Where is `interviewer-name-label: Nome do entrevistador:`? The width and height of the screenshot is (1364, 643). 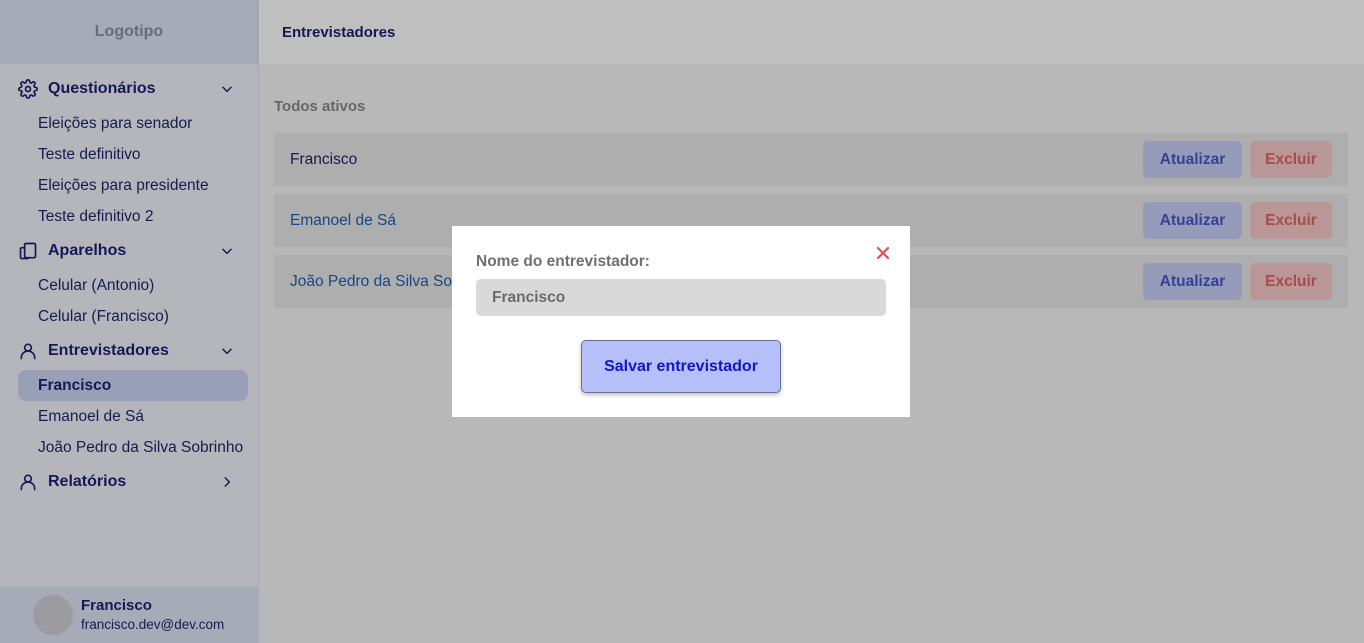 interviewer-name-label: Nome do entrevistador: is located at coordinates (563, 261).